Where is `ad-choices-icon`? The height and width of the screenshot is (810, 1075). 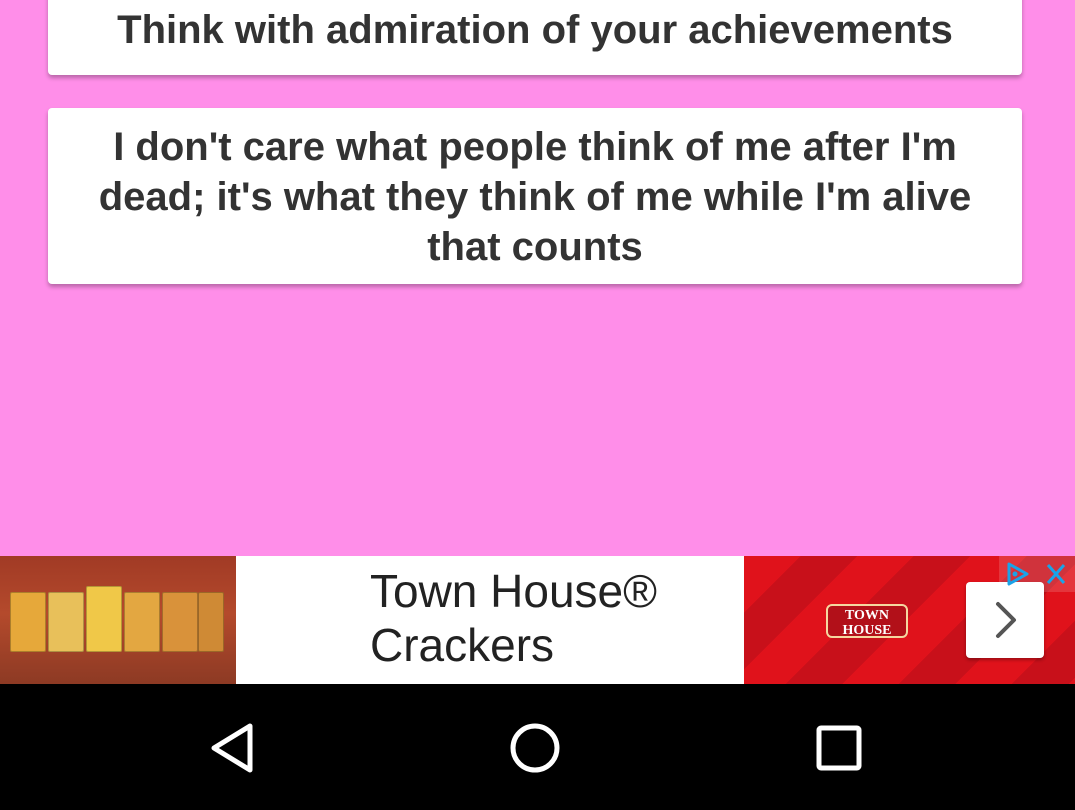
ad-choices-icon is located at coordinates (1018, 574).